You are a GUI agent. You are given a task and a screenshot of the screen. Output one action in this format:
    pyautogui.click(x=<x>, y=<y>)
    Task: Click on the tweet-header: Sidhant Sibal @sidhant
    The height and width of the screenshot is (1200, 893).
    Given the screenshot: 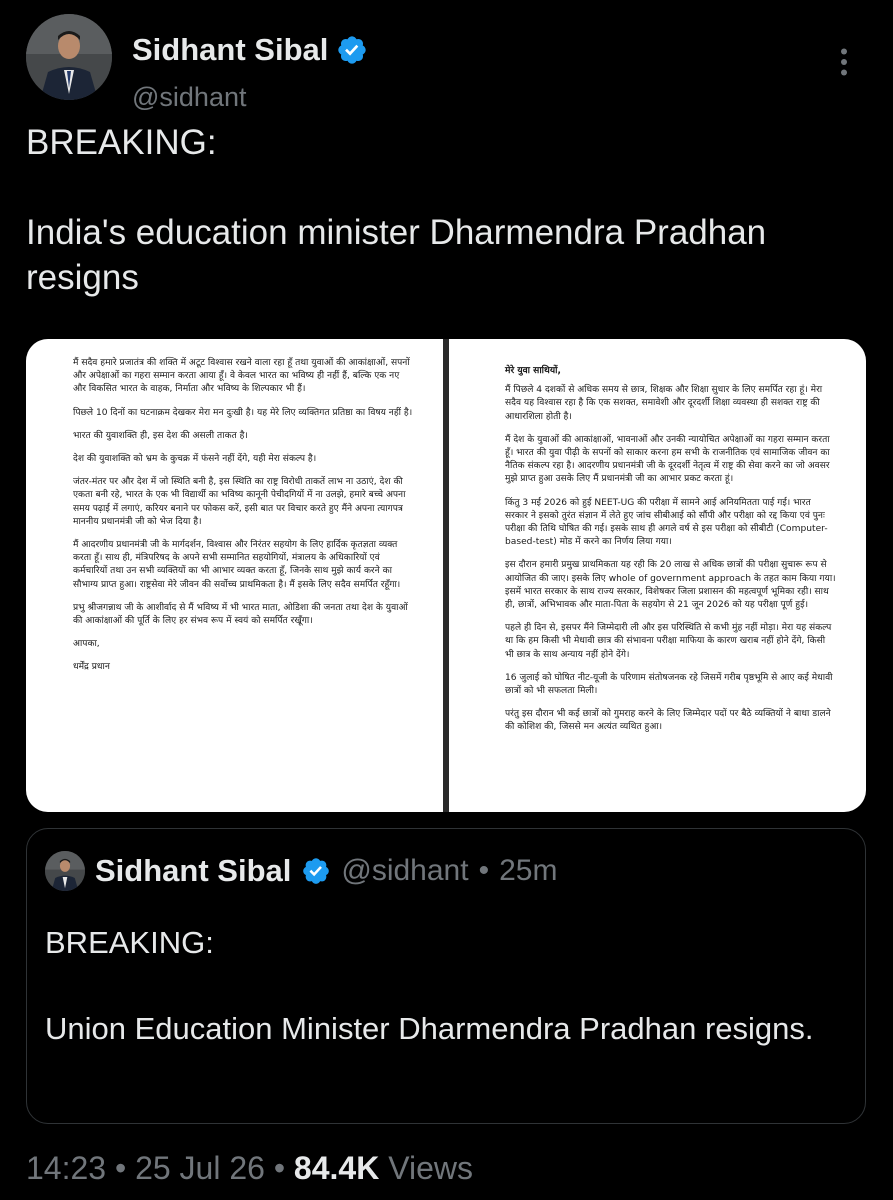 What is the action you would take?
    pyautogui.click(x=446, y=63)
    